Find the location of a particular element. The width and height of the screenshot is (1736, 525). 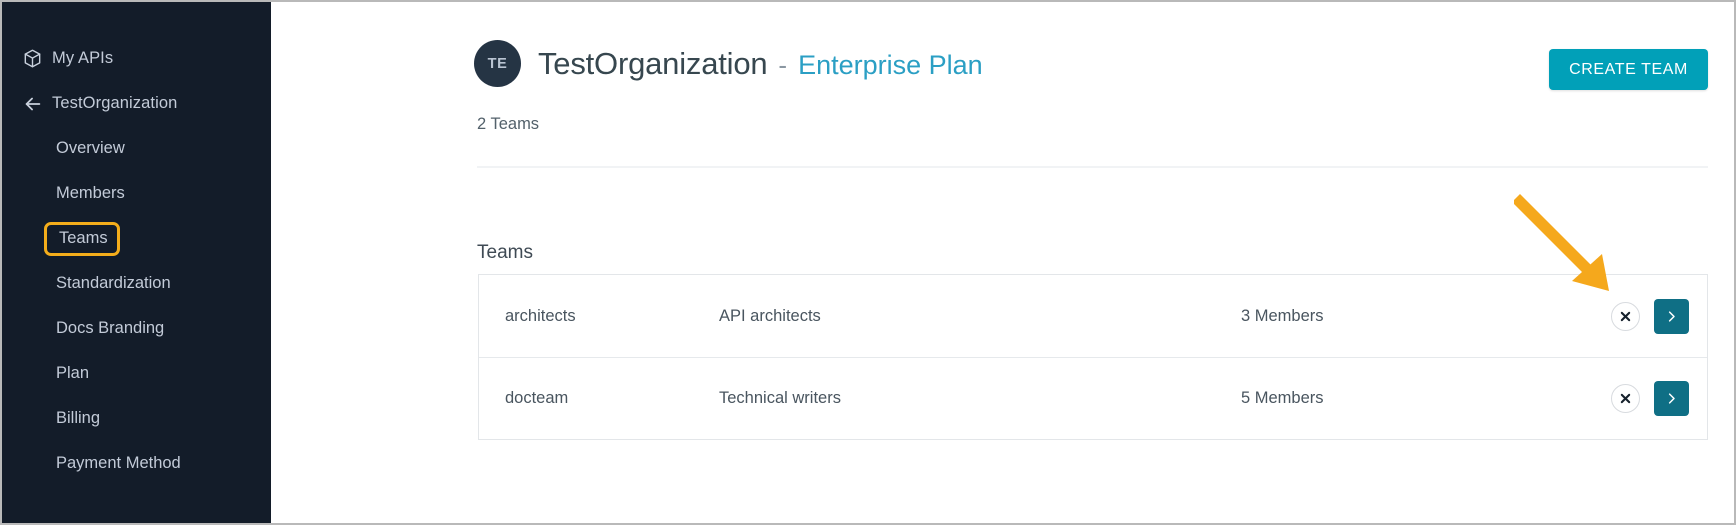

sidebar-item-overview: Overview is located at coordinates (136, 148).